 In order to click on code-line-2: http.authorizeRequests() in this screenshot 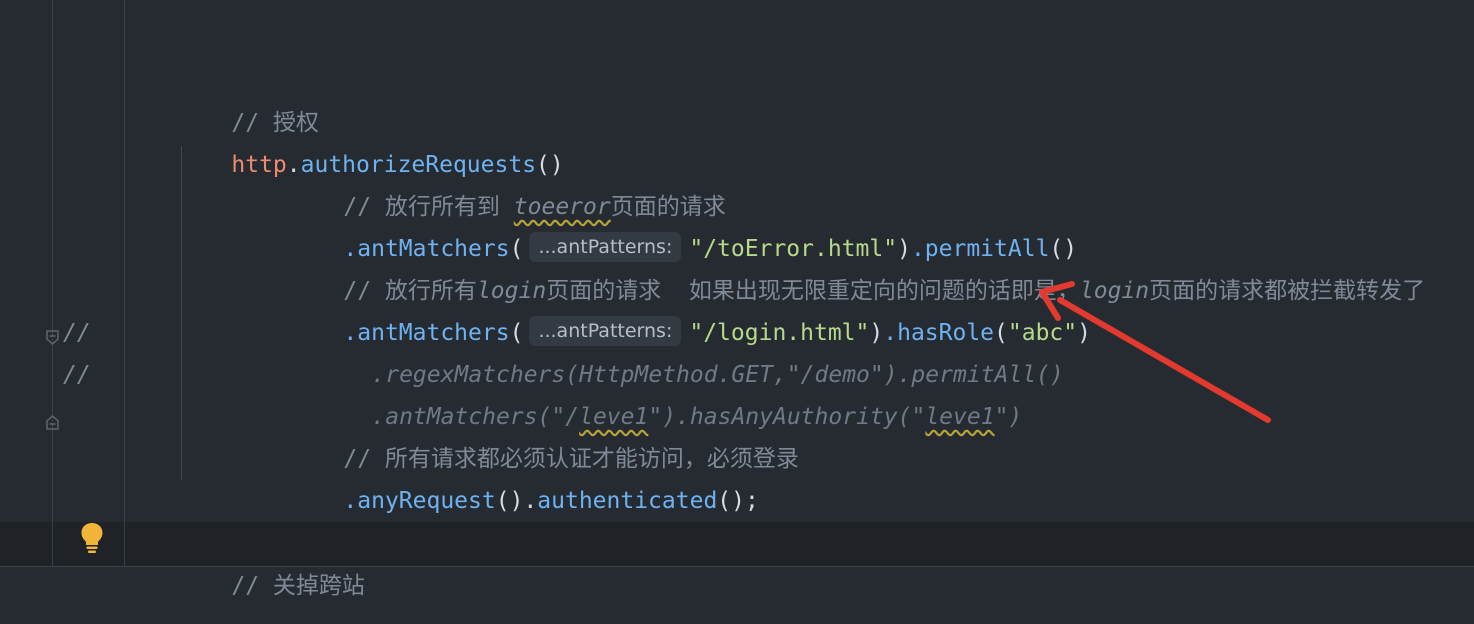, I will do `click(369, 140)`.